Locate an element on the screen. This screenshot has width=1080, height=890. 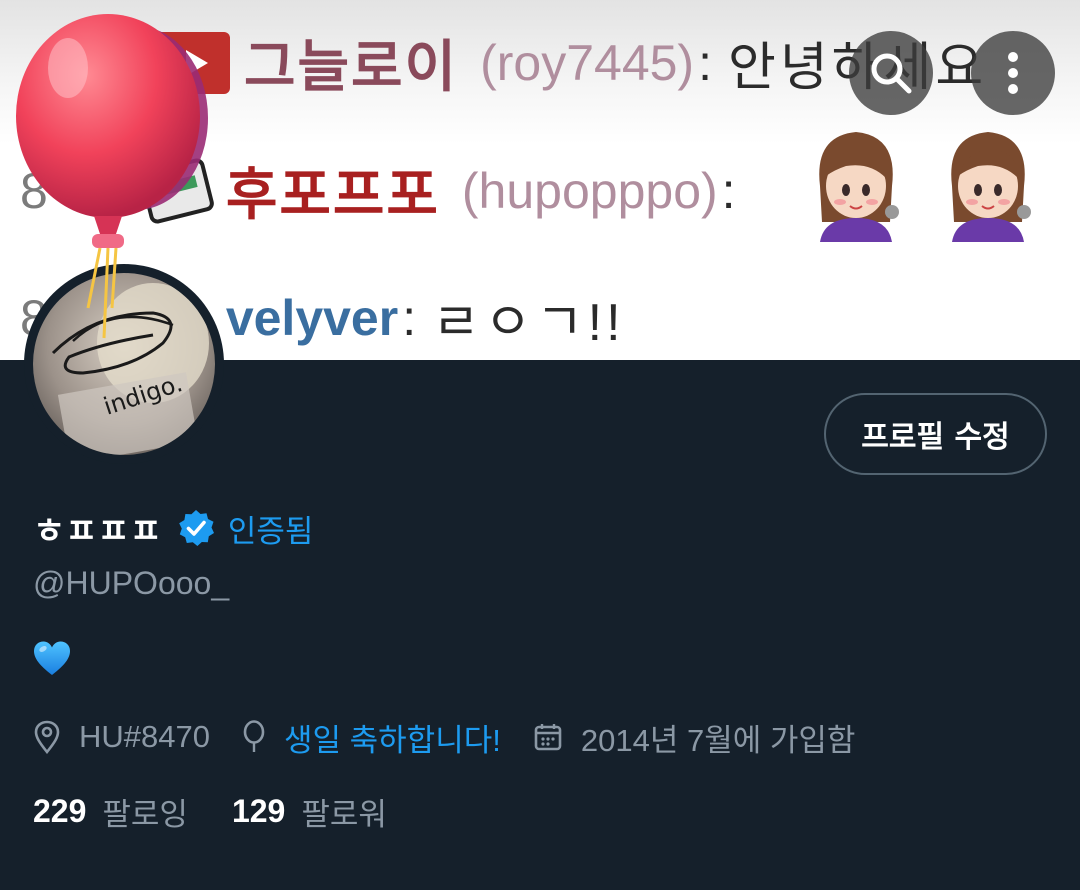
joined-text: 2014년 7월에 가입함 is located at coordinates (718, 740).